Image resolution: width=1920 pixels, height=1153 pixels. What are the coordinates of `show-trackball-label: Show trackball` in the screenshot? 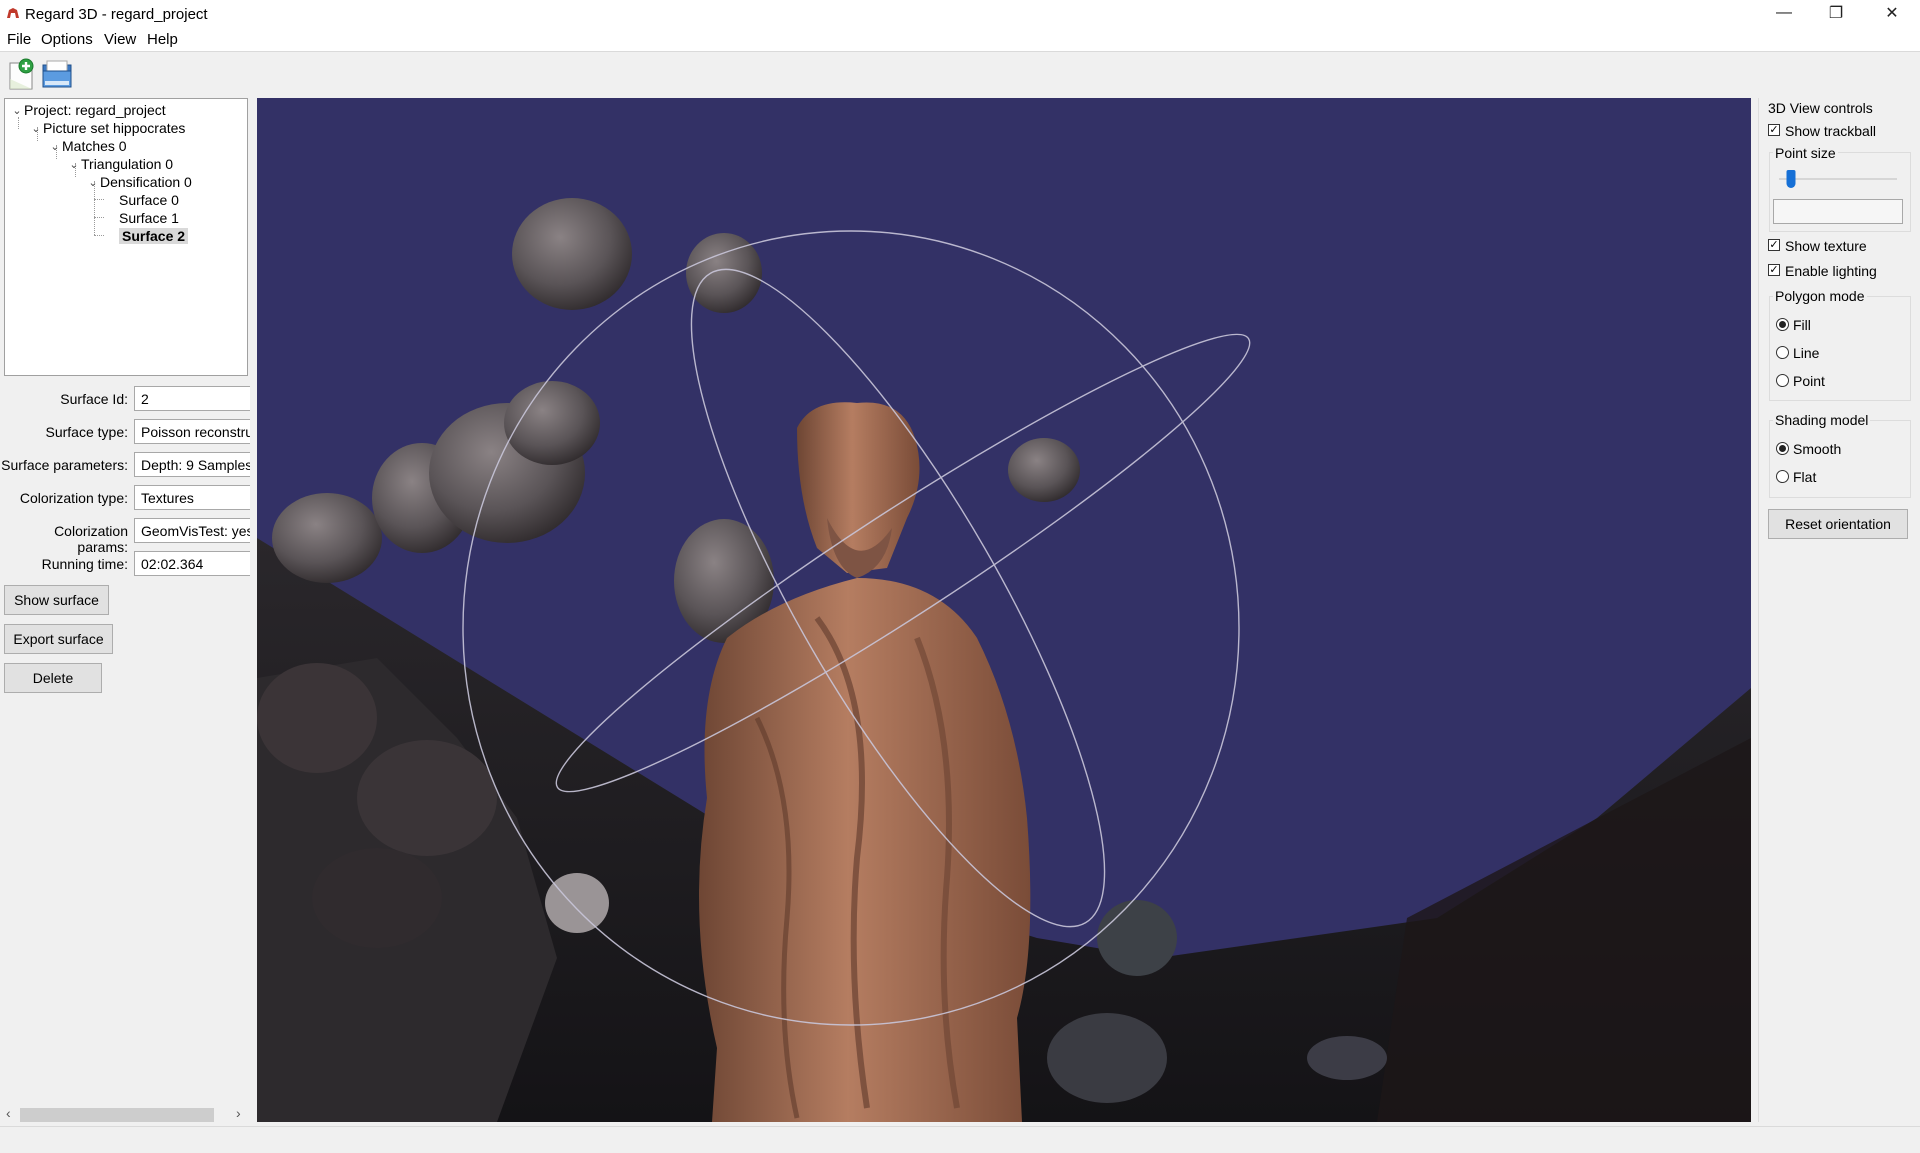 It's located at (1831, 131).